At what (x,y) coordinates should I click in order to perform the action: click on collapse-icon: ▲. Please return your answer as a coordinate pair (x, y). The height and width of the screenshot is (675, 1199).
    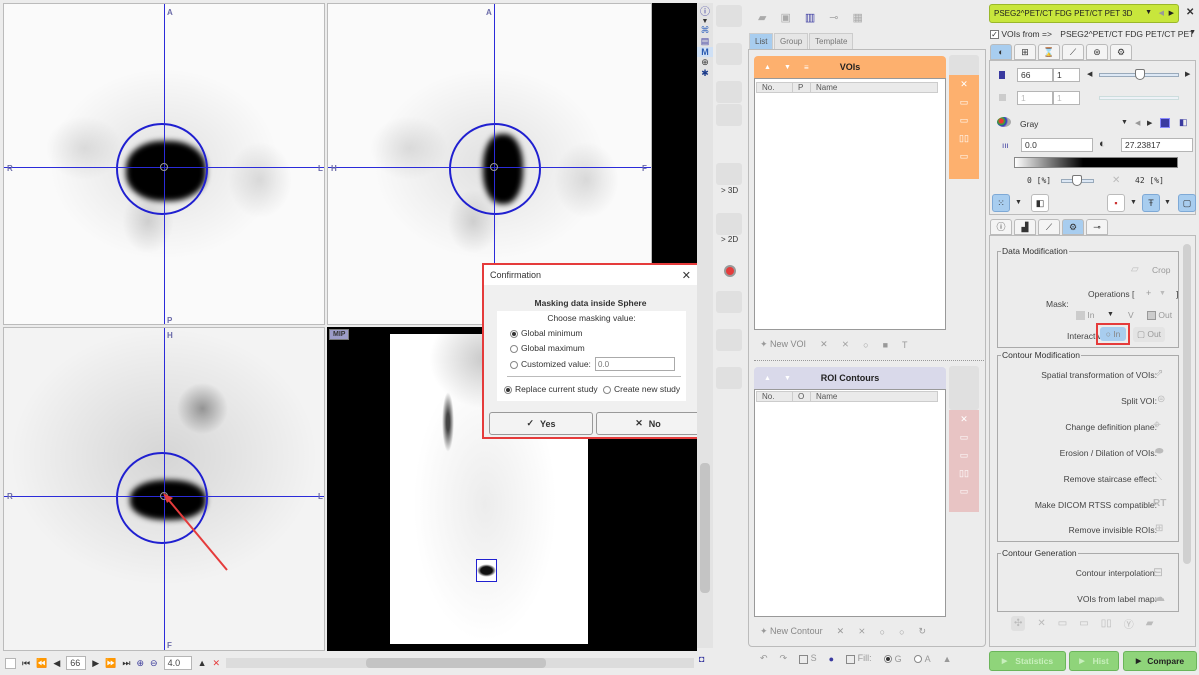
    Looking at the image, I should click on (947, 659).